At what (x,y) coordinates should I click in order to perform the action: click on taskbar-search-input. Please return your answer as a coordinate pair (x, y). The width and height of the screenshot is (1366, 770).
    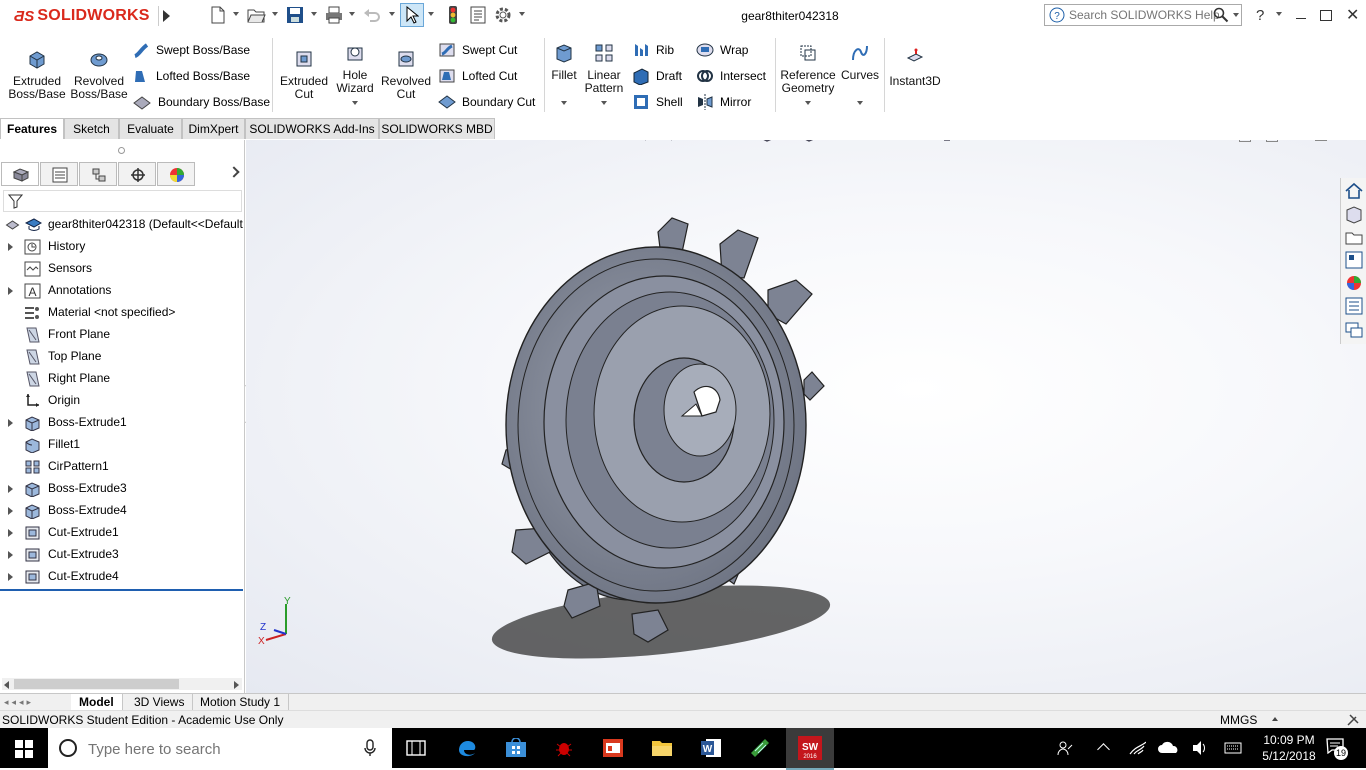
    Looking at the image, I should click on (213, 749).